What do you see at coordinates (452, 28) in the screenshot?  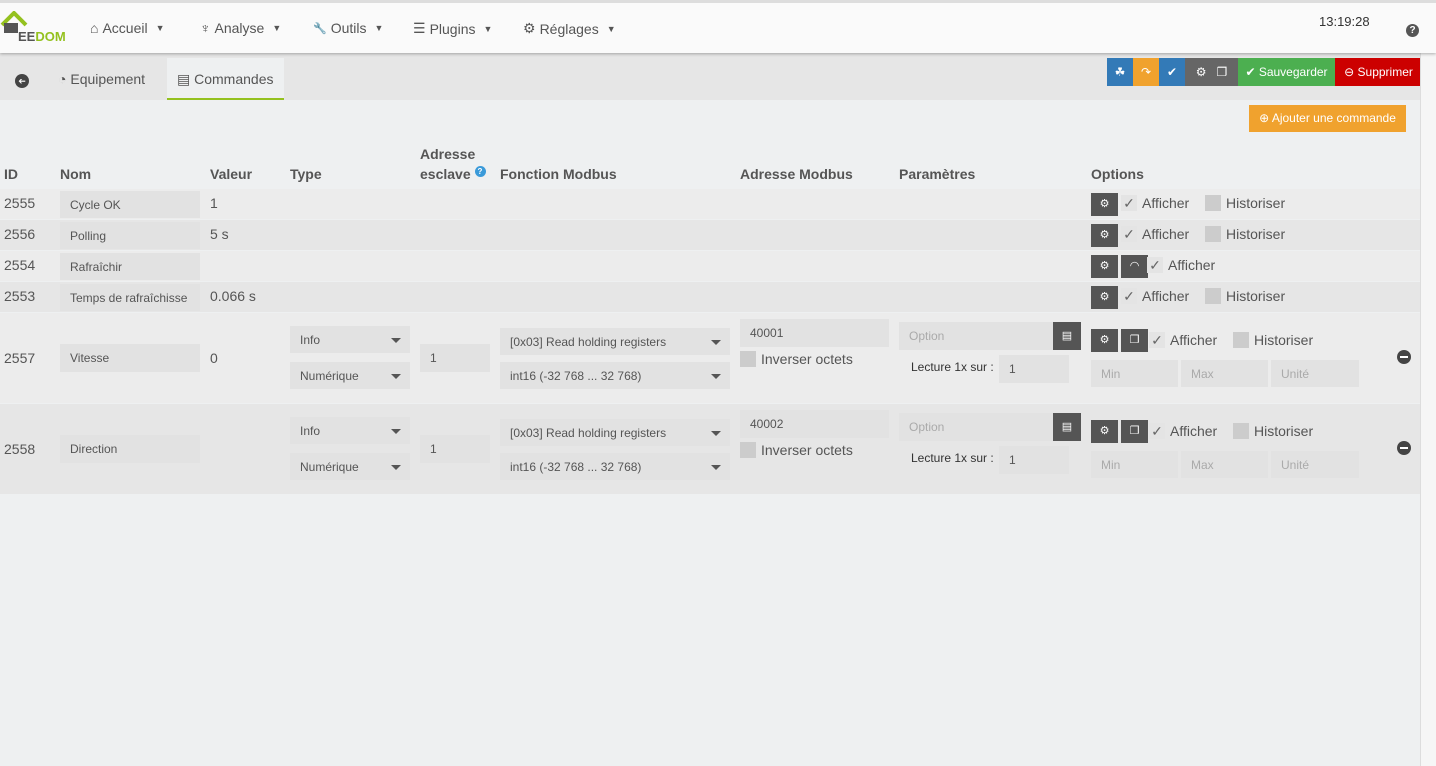 I see `menu-plugins: ☰ Plugins ▼` at bounding box center [452, 28].